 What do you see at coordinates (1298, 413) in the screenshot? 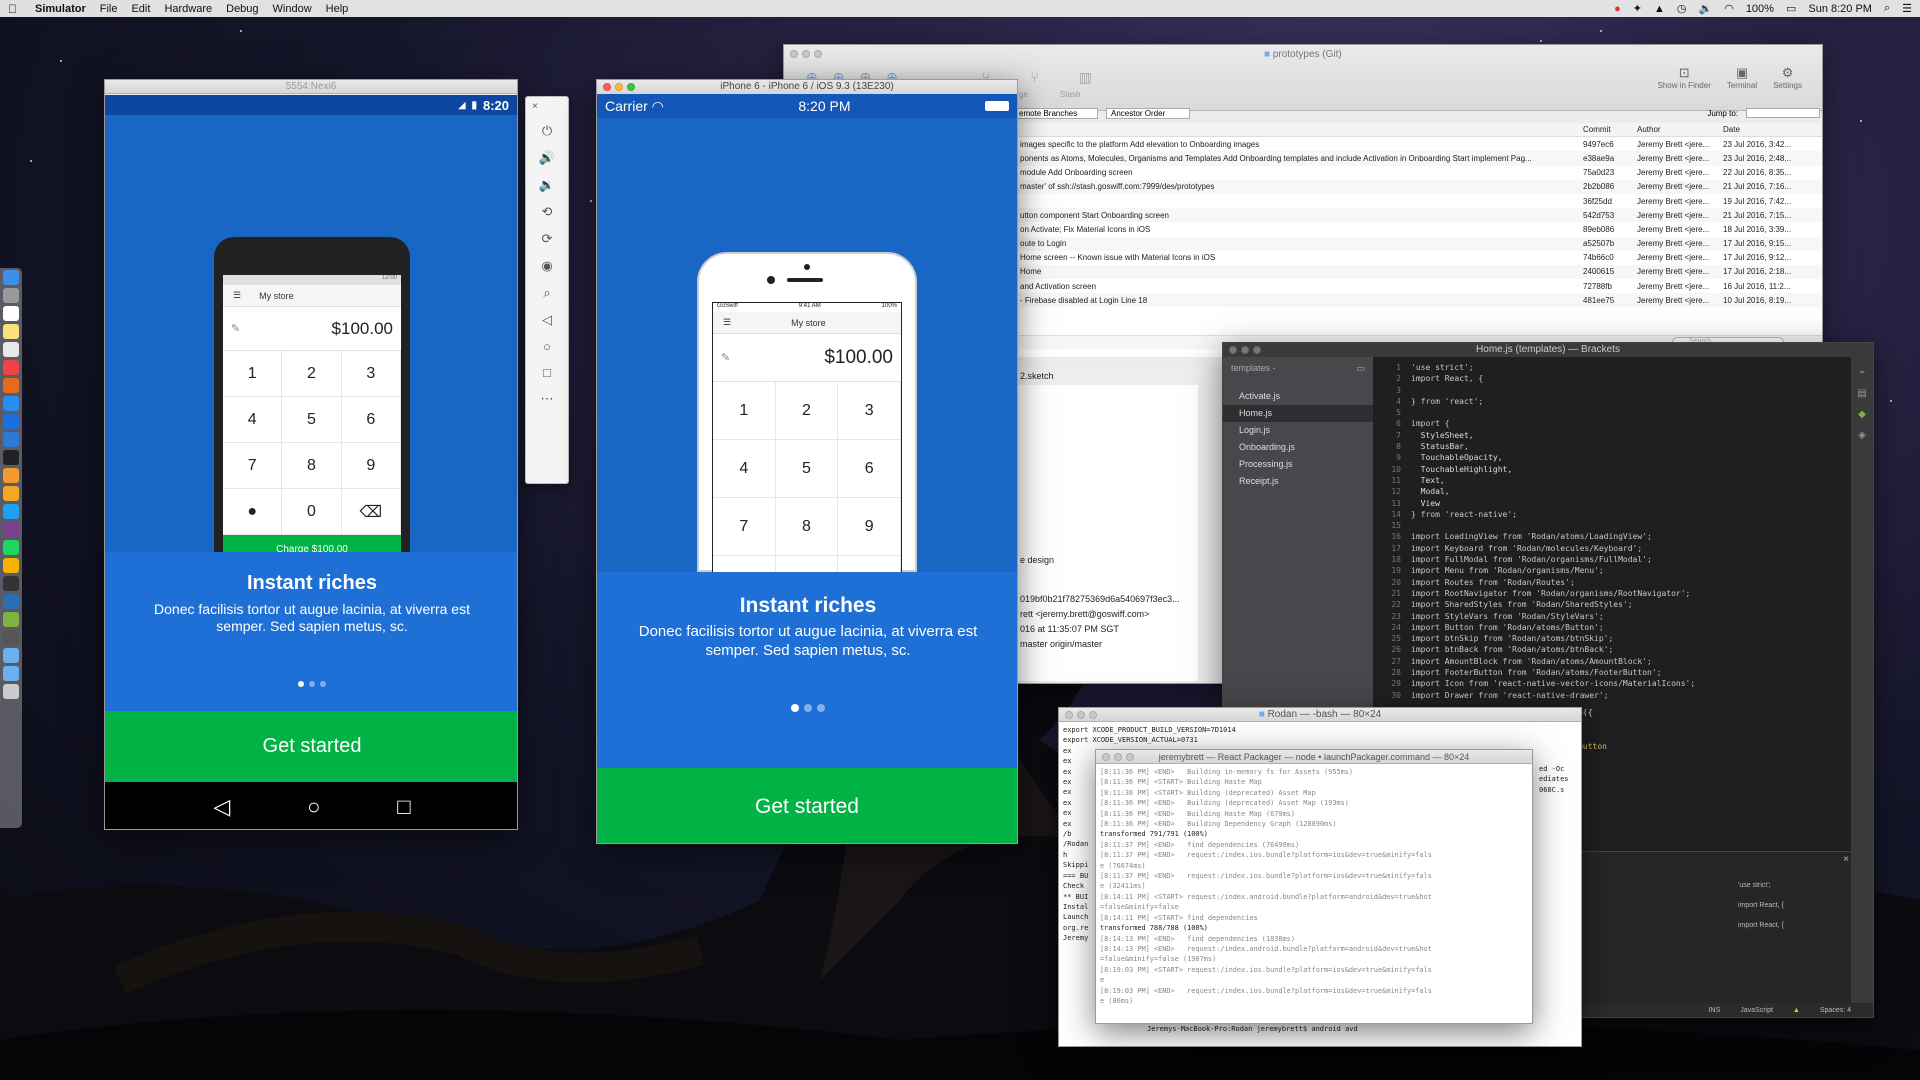
I see `file-item: Home.js` at bounding box center [1298, 413].